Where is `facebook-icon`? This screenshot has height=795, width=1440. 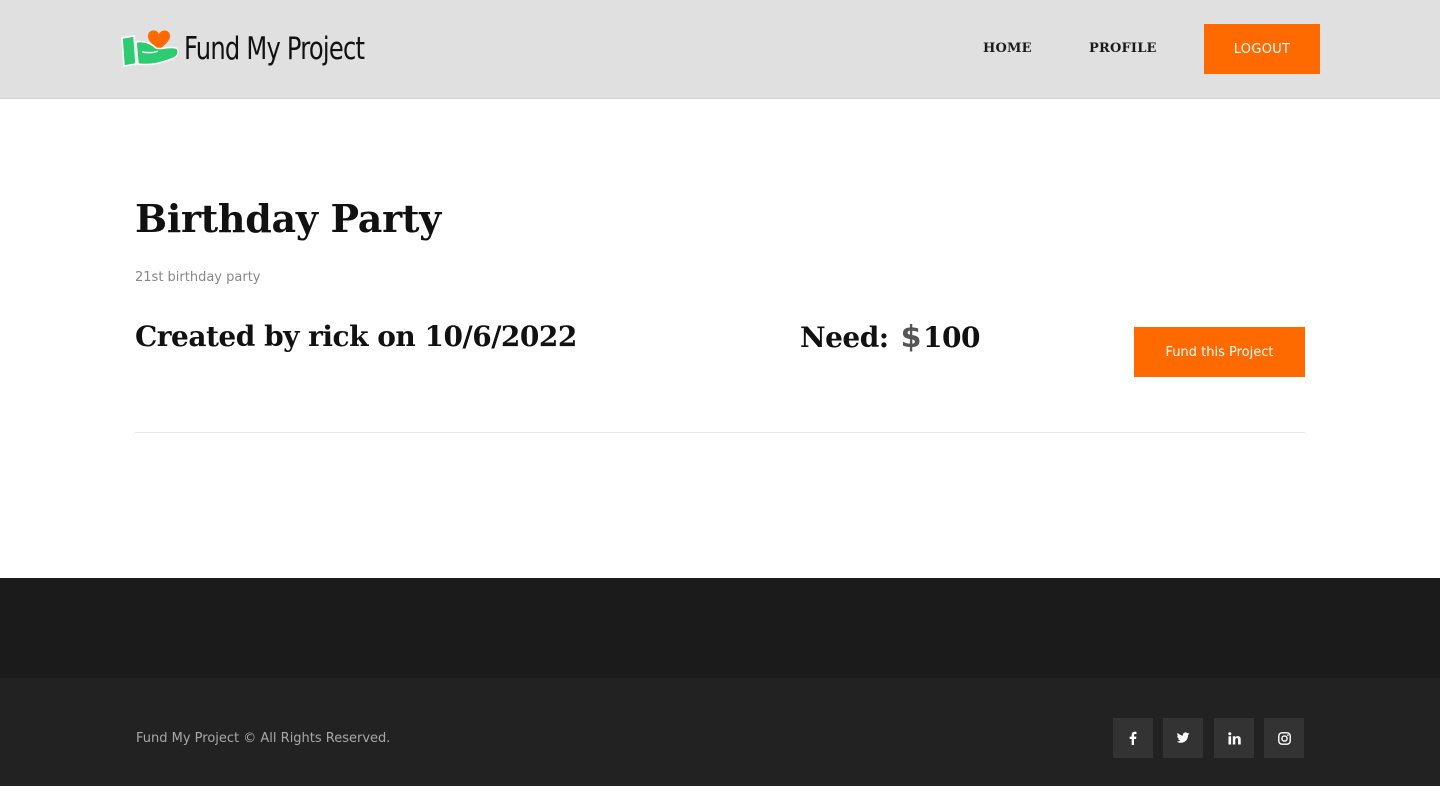
facebook-icon is located at coordinates (1133, 738).